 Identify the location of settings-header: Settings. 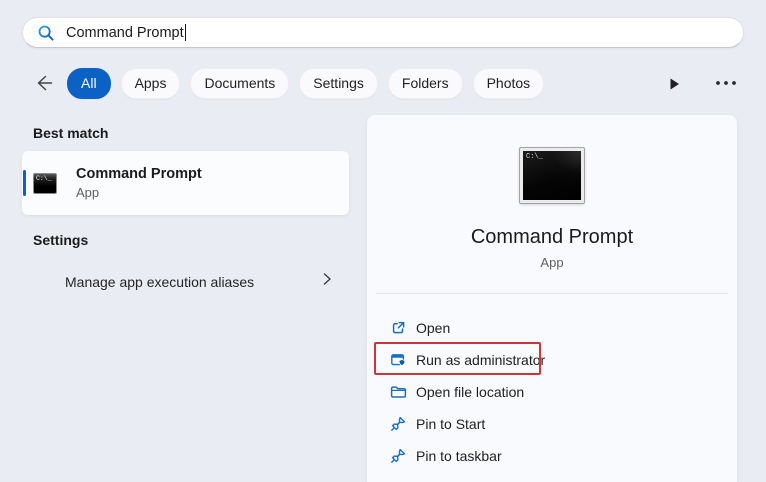
(61, 240).